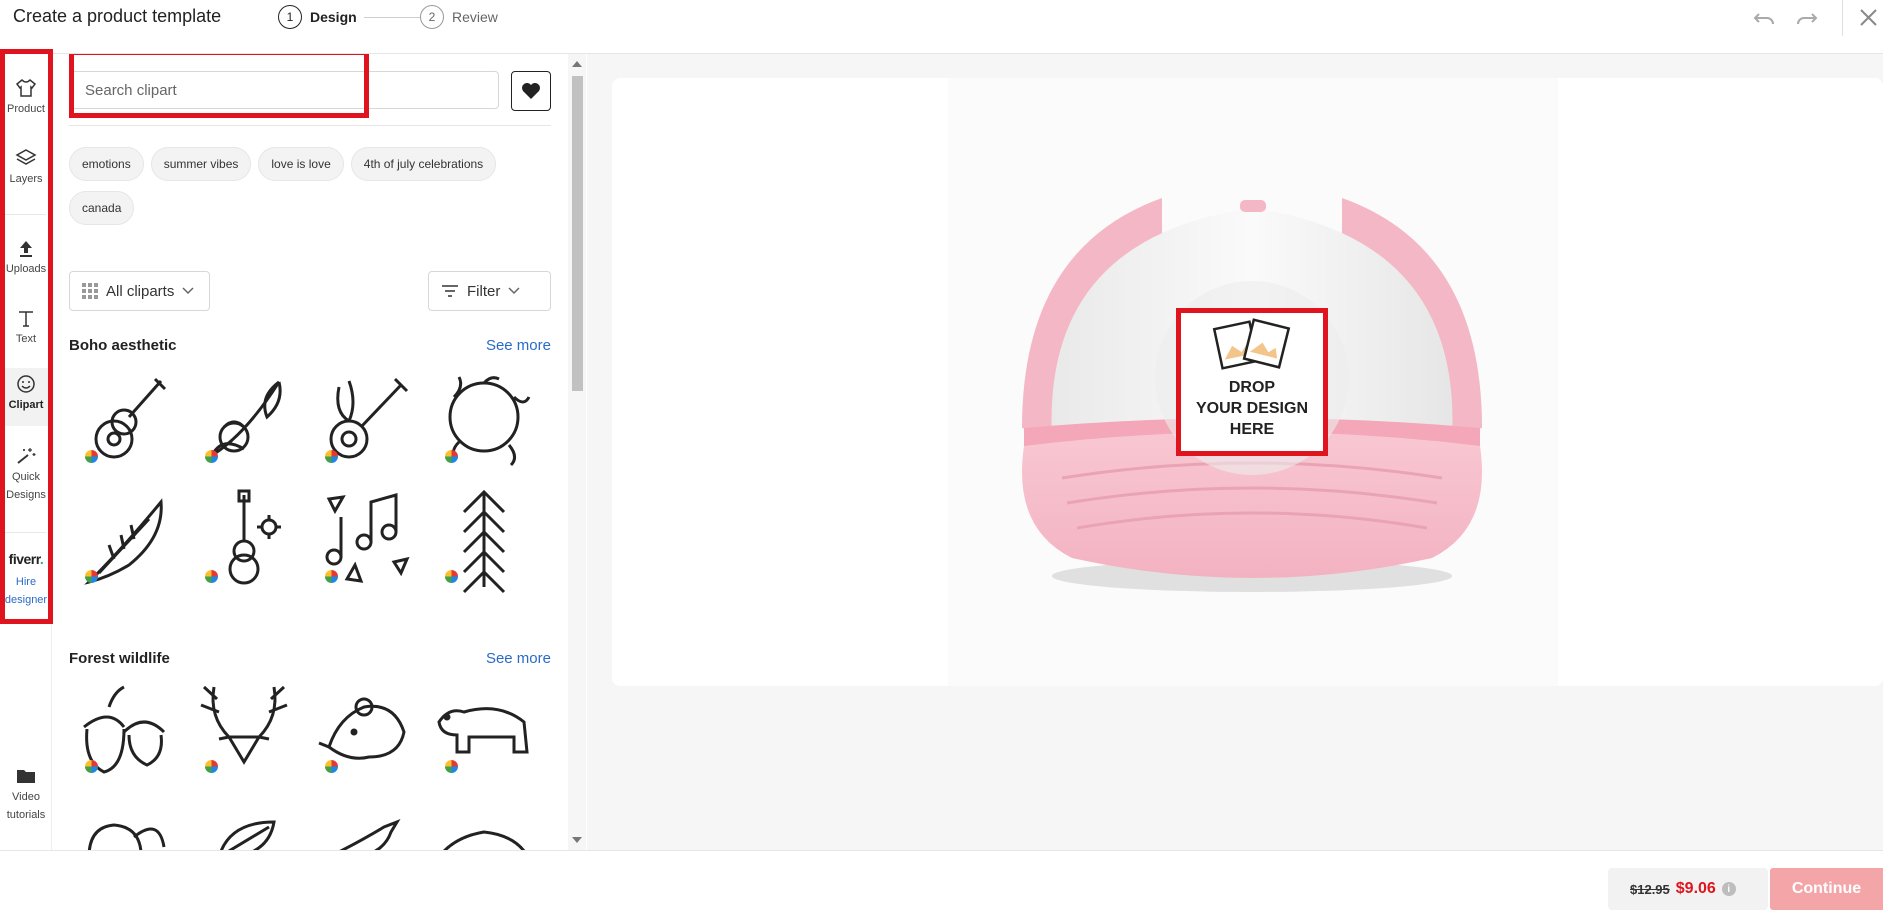 This screenshot has height=920, width=1883. Describe the element at coordinates (284, 90) in the screenshot. I see `search-input: Search clipart` at that location.